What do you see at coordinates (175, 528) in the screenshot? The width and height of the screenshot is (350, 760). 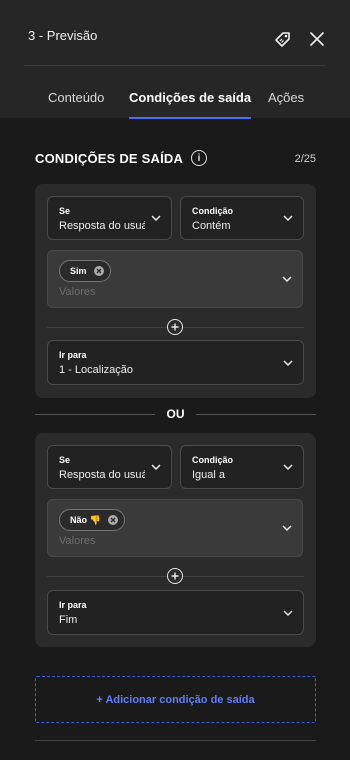 I see `values-input: Não 👎 Valores` at bounding box center [175, 528].